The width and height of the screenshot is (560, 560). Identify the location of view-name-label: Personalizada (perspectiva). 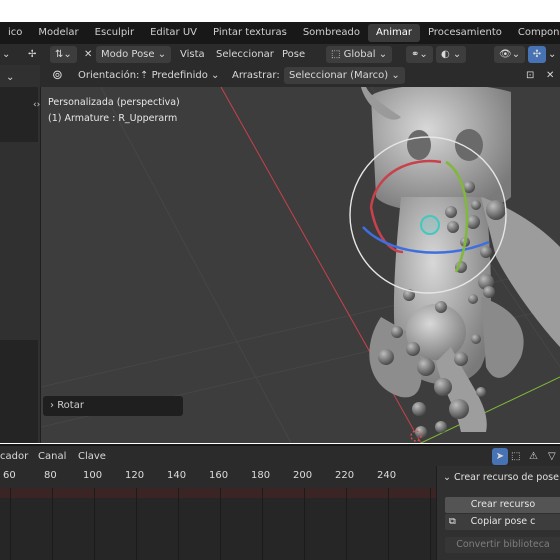
(114, 102).